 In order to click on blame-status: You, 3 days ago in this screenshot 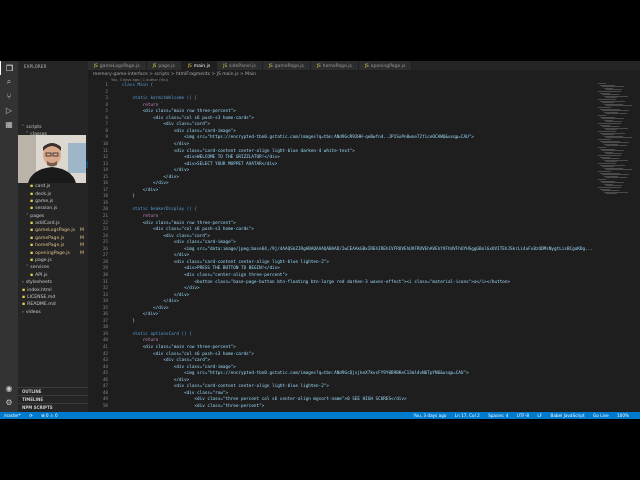, I will do `click(430, 415)`.